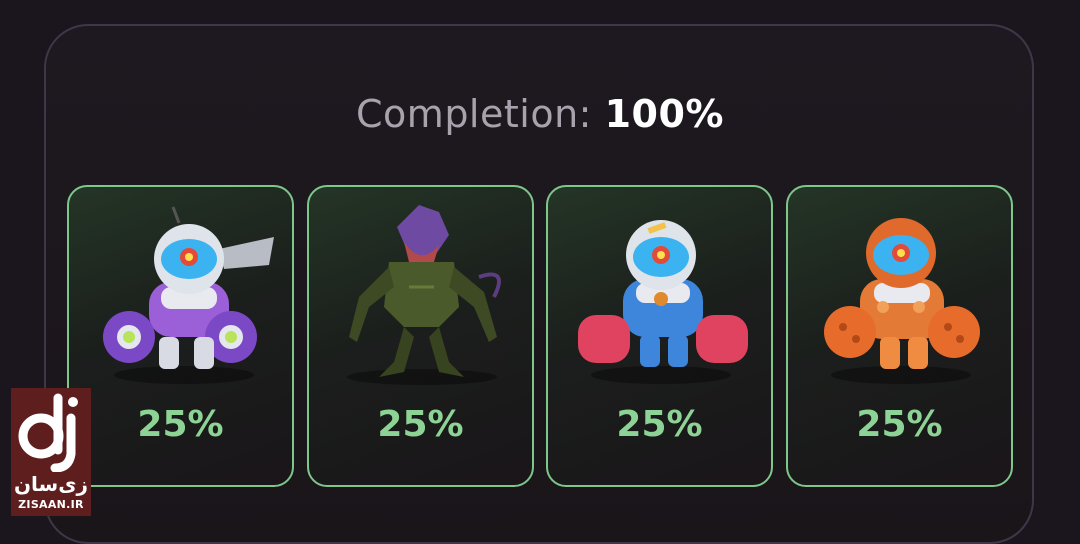  What do you see at coordinates (48, 433) in the screenshot?
I see `zisaan-logo-mark` at bounding box center [48, 433].